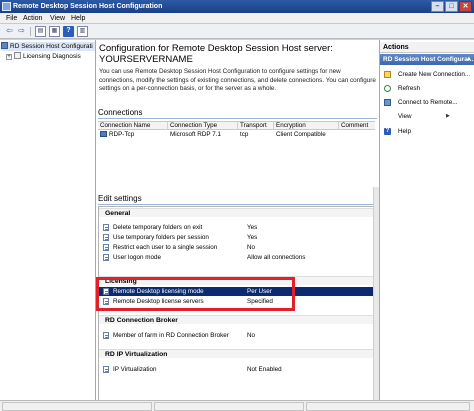 The width and height of the screenshot is (474, 411). Describe the element at coordinates (161, 237) in the screenshot. I see `setting-name: Use temporary folders per session` at that location.